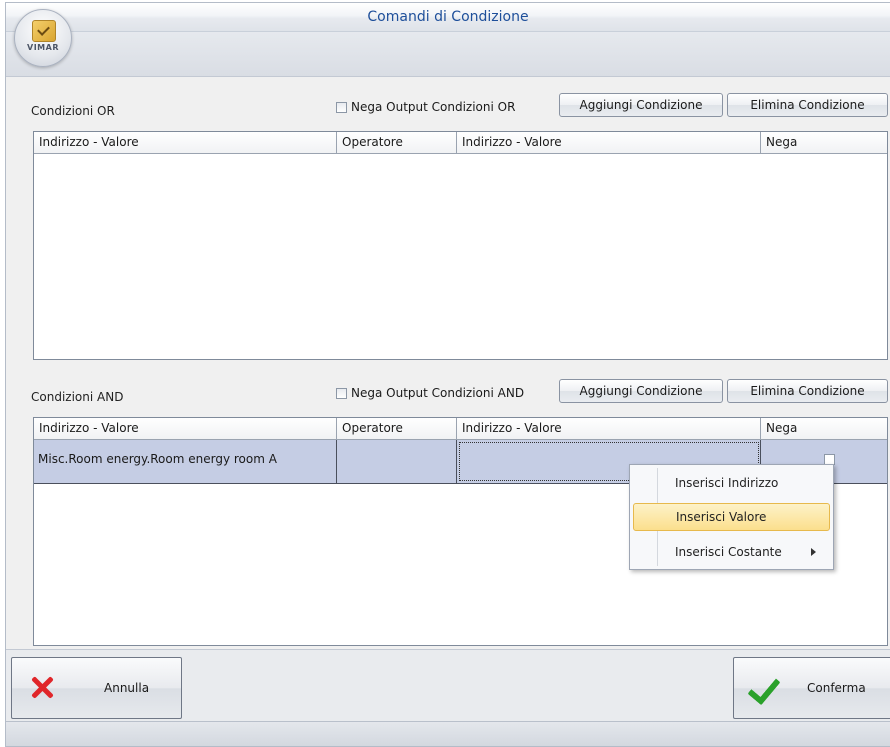 This screenshot has height=747, width=890. I want to click on negate-and-output-label: Nega Output Condizioni AND, so click(438, 393).